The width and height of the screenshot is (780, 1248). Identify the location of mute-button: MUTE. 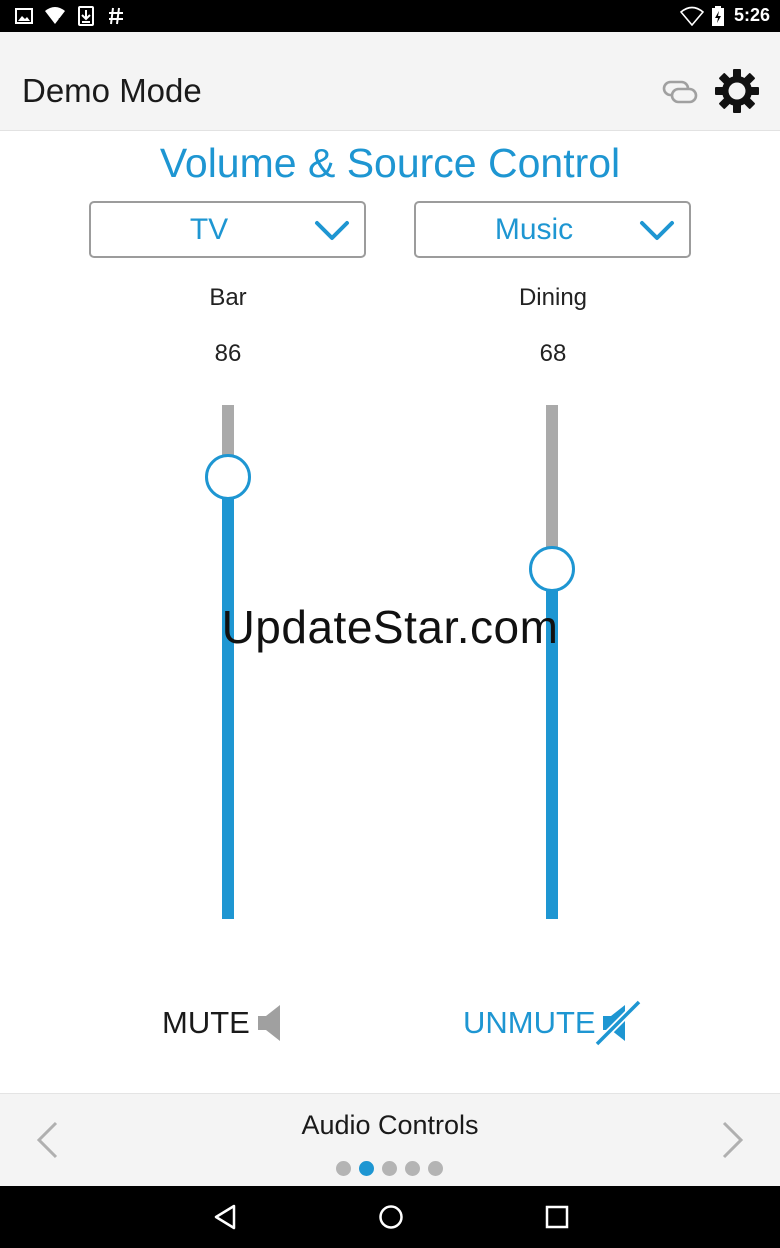
(224, 1023).